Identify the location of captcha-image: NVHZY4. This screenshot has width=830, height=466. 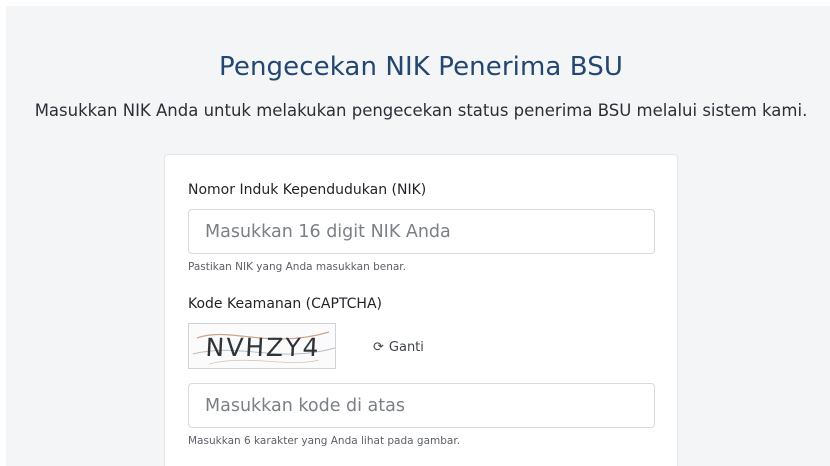
(262, 346).